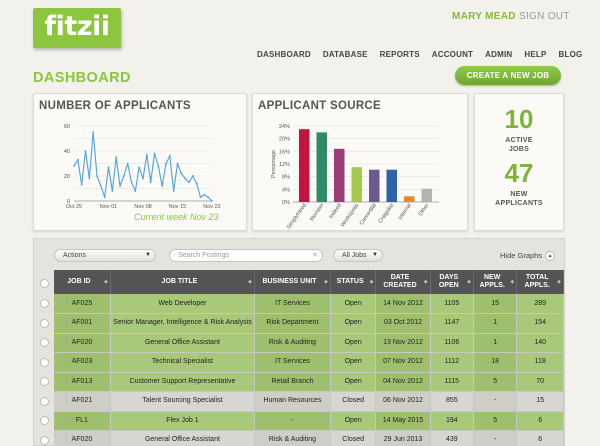 The image size is (600, 446). What do you see at coordinates (354, 255) in the screenshot?
I see `job-filter-label: All Jobs` at bounding box center [354, 255].